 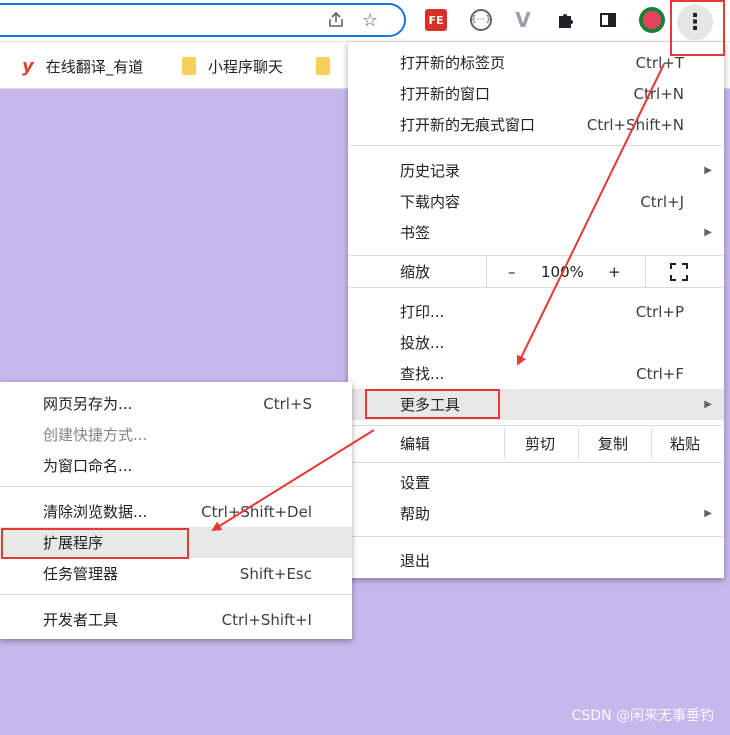 What do you see at coordinates (293, 480) in the screenshot?
I see `arrow-to-extensions` at bounding box center [293, 480].